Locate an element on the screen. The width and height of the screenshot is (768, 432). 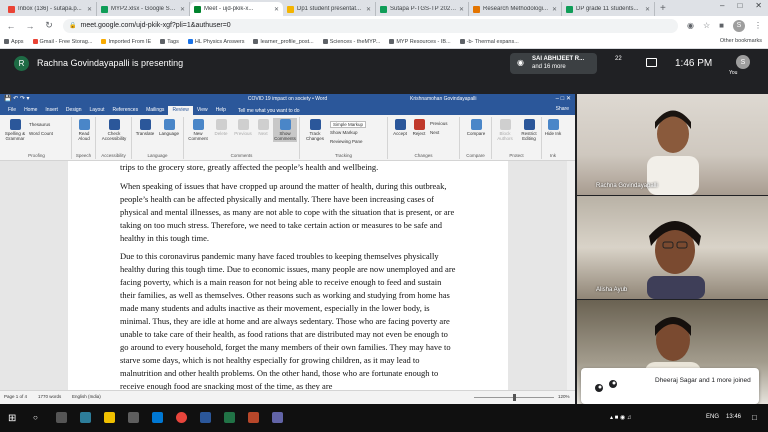
browser-tab: Research Methodologi... ✕ is located at coordinates (515, 9).